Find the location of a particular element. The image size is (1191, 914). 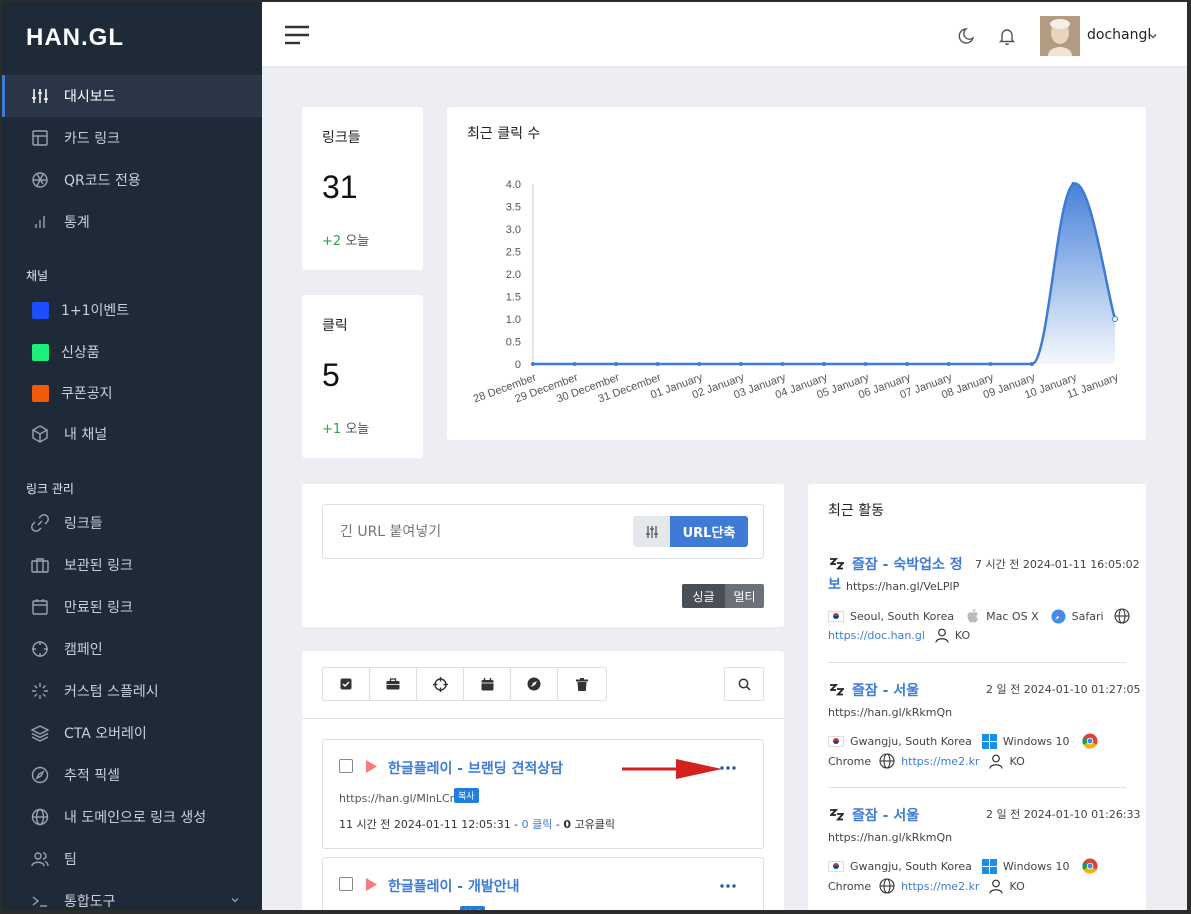

activity-details: Seoul, South Korea Mac OS X Safari is located at coordinates (979, 616).